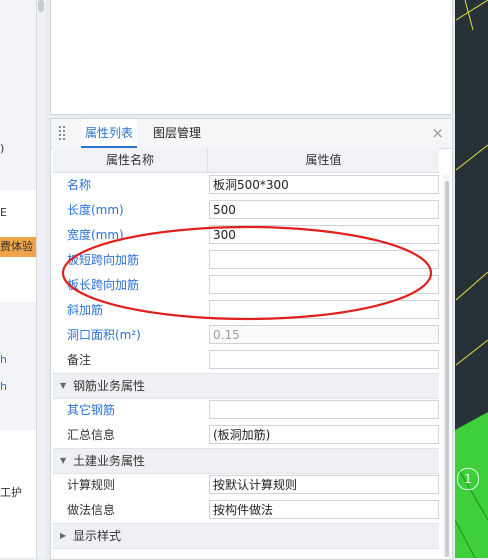  I want to click on property-row: 长度(mm) 500, so click(246, 210).